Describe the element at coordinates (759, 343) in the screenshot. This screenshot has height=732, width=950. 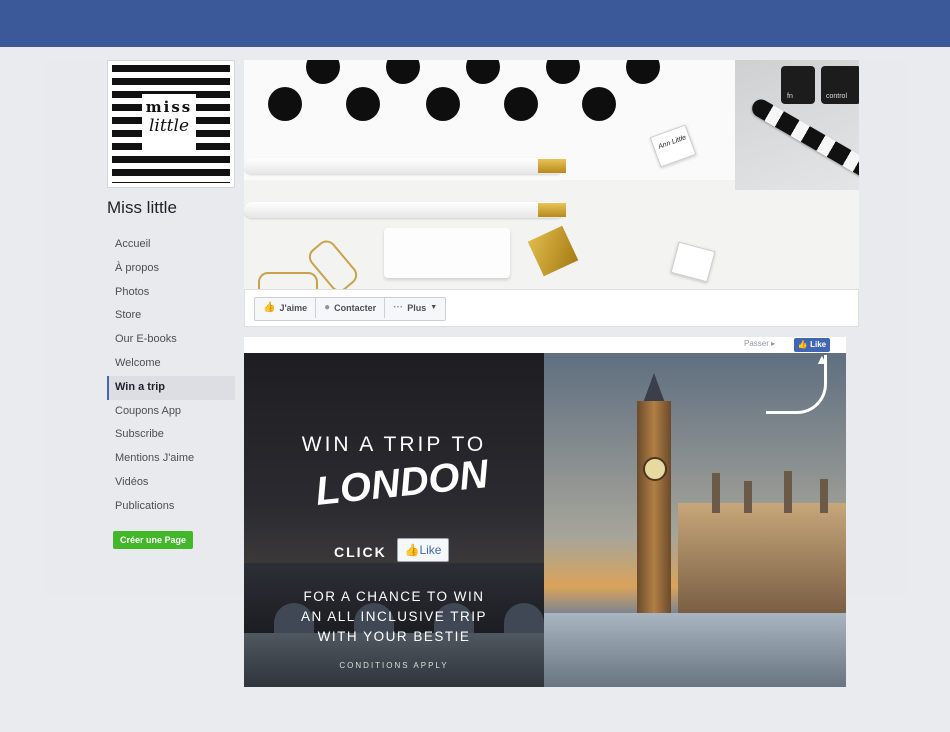
I see `skip-link: Passer ▸` at that location.